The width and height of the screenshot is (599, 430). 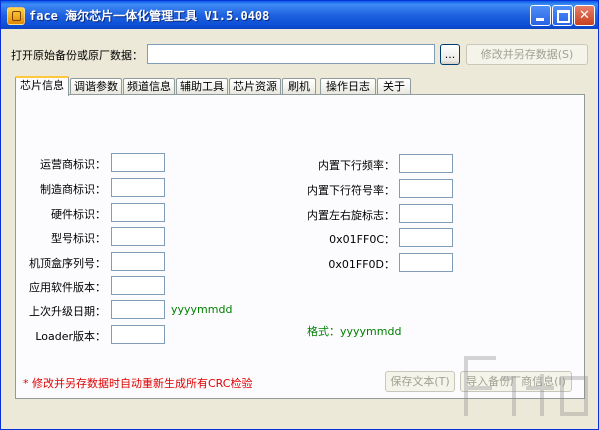 I want to click on builtin-symbol-rate-label: 内置下行符号率：, so click(x=351, y=190).